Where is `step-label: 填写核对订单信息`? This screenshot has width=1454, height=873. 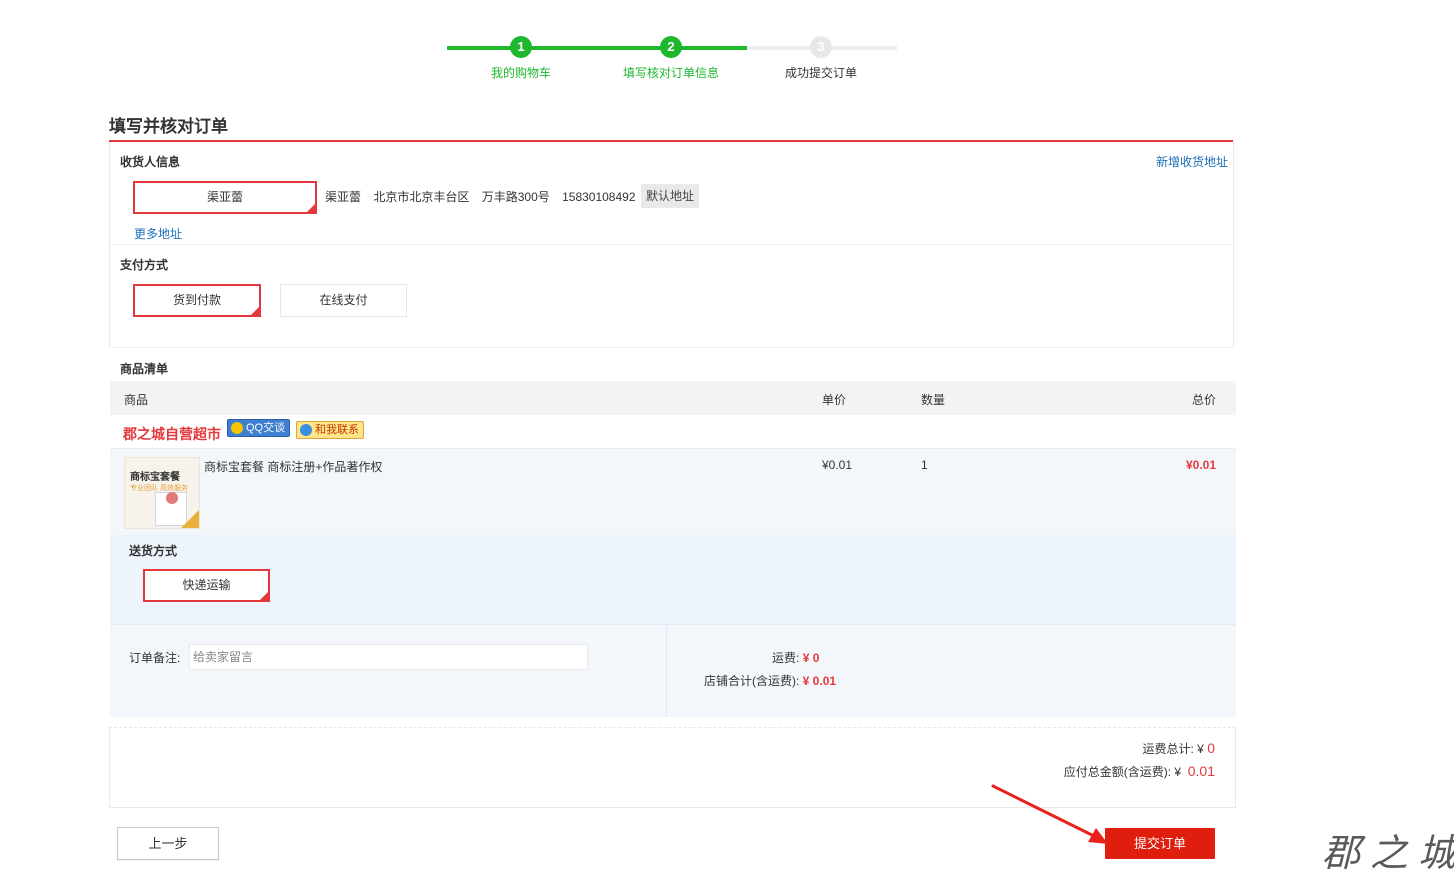
step-label: 填写核对订单信息 is located at coordinates (670, 73).